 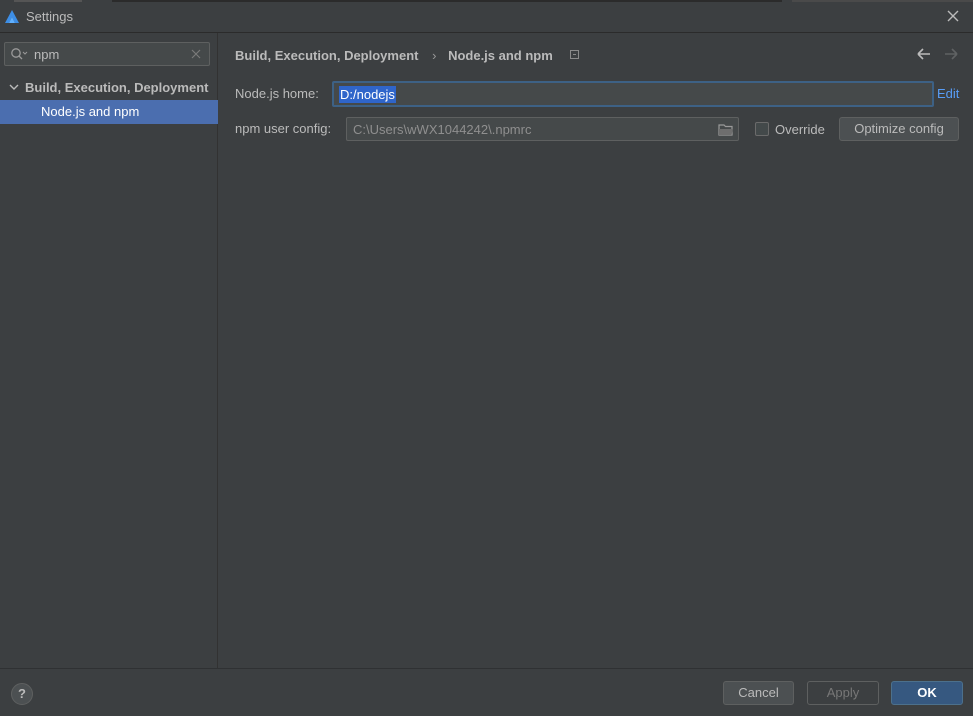 I want to click on optimize-config-button: Optimize config, so click(x=899, y=129).